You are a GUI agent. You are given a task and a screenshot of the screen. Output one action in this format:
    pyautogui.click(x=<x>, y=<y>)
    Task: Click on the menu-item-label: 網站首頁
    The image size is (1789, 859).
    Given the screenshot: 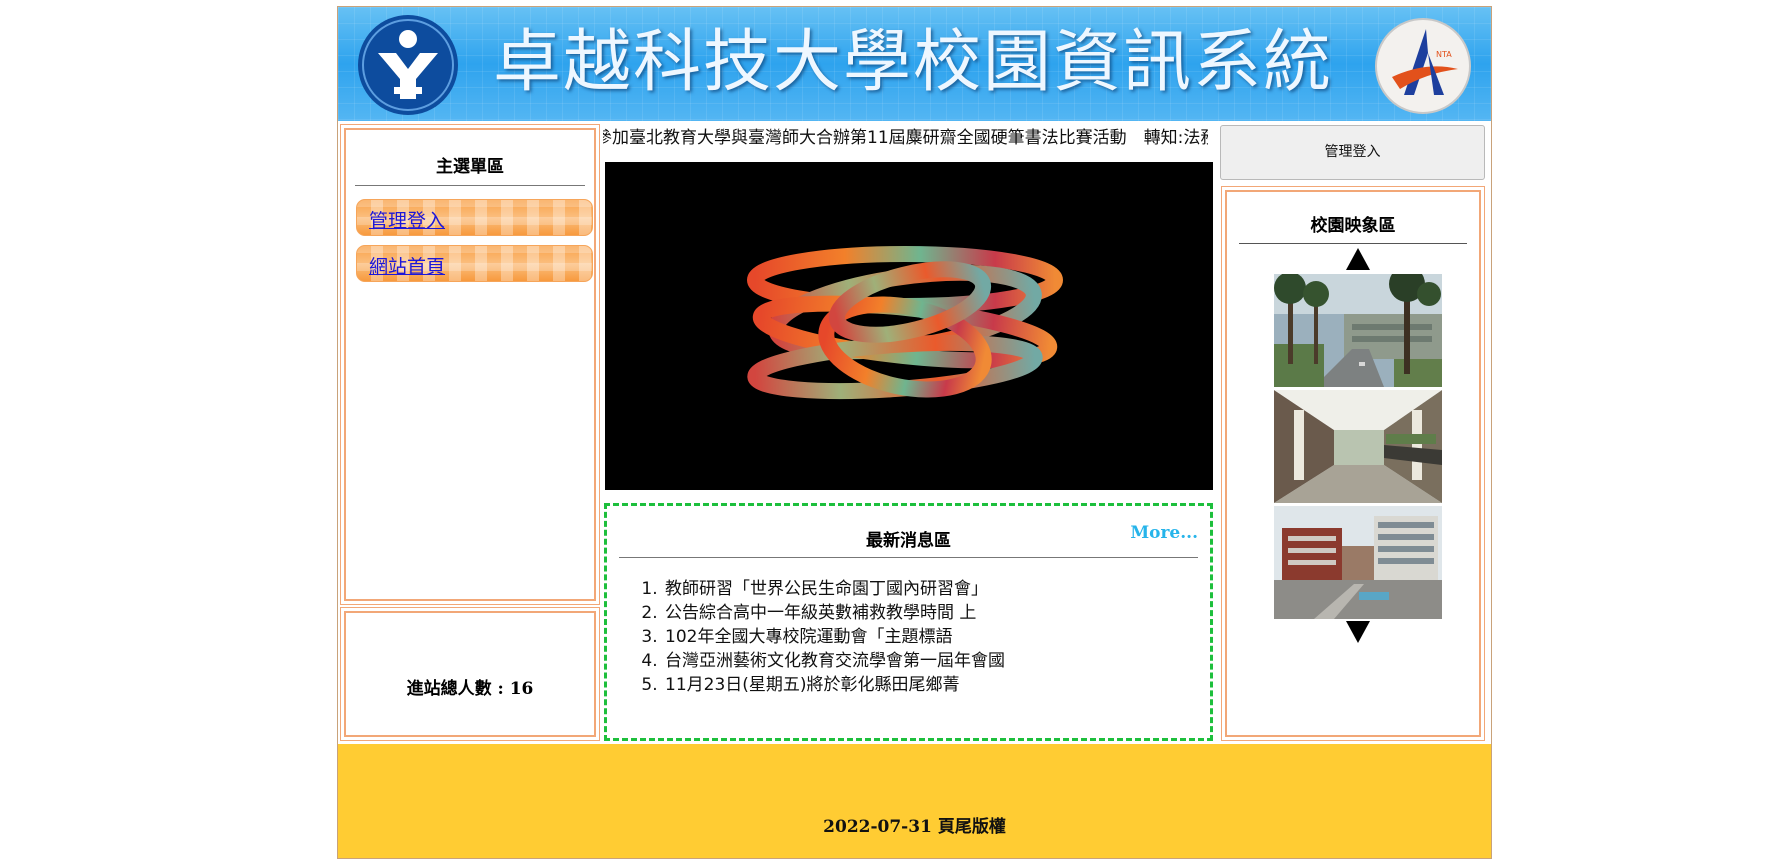 What is the action you would take?
    pyautogui.click(x=407, y=265)
    